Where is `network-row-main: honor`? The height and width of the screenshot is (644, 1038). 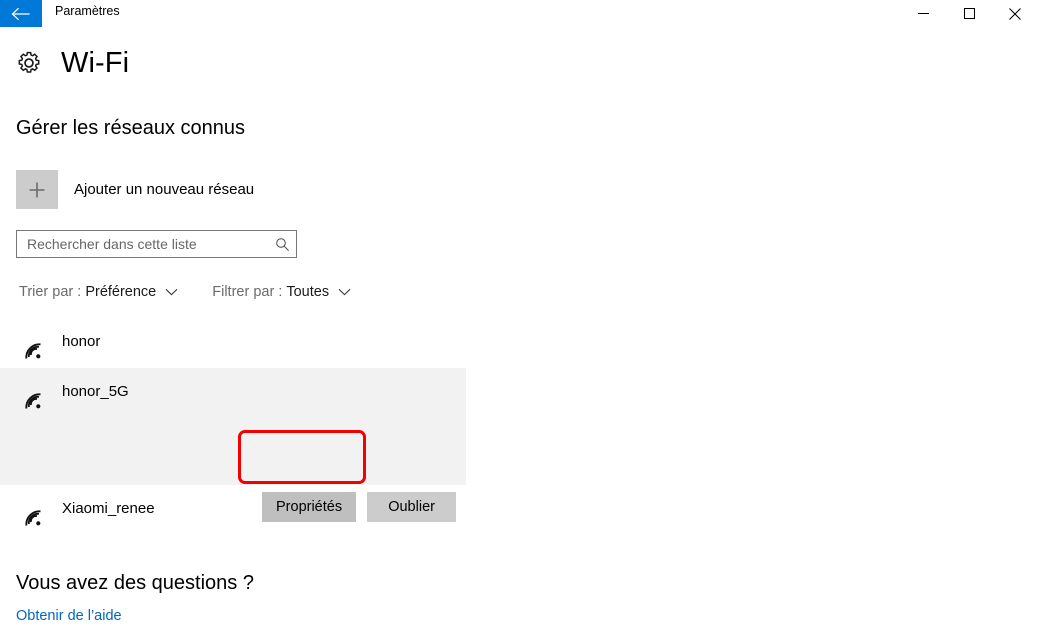 network-row-main: honor is located at coordinates (233, 342).